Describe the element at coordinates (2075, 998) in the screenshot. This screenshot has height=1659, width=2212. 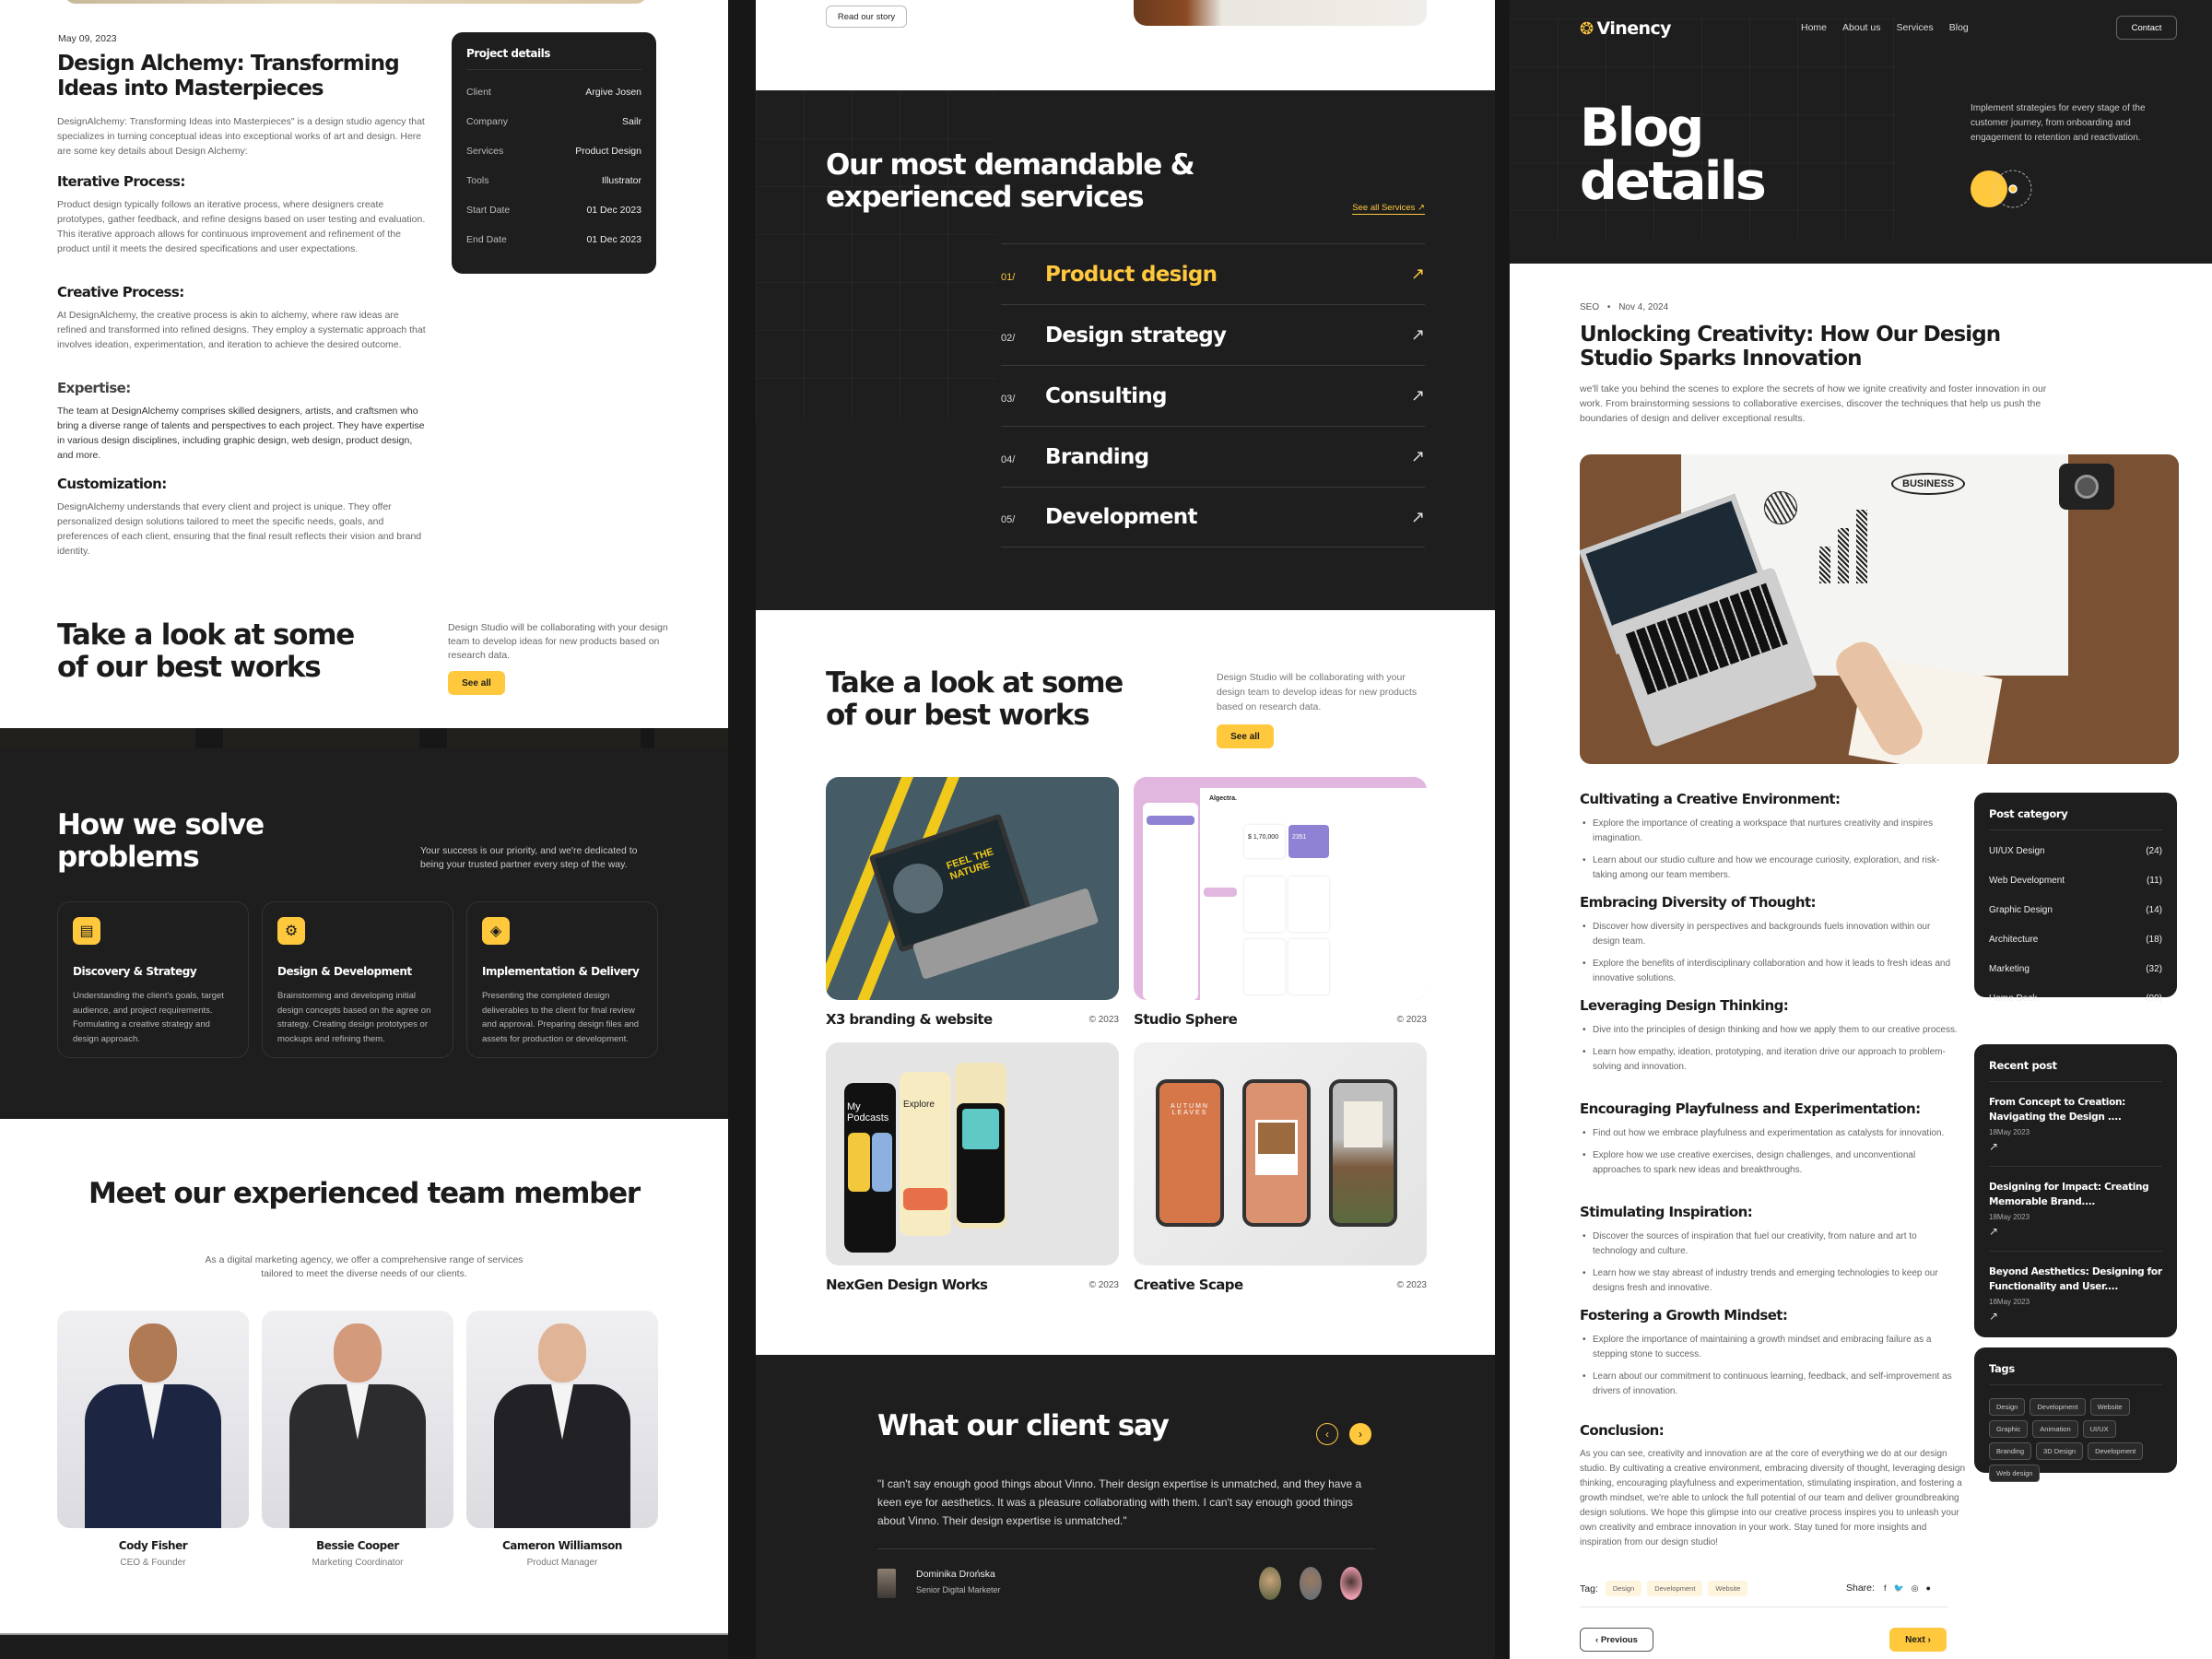
I see `category-item: Home Deck (09)` at that location.